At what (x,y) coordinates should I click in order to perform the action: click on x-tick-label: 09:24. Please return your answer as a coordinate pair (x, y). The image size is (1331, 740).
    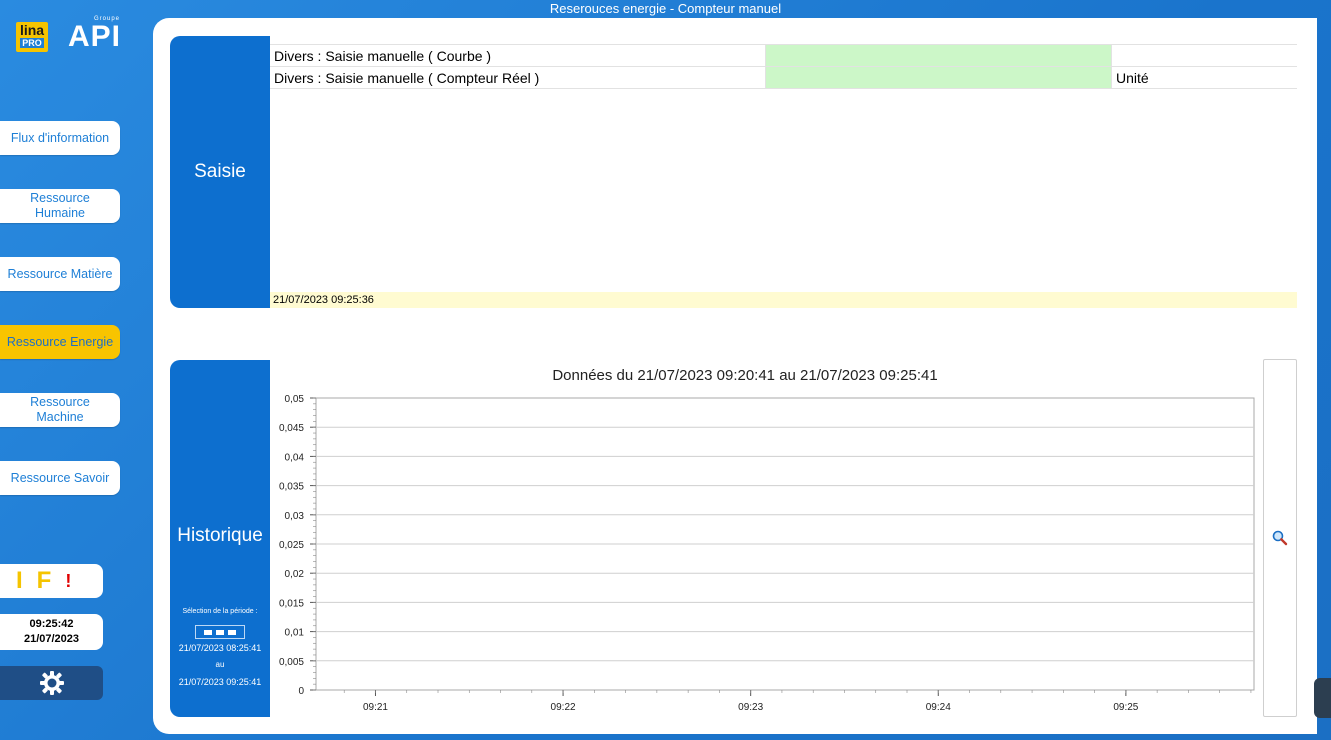
    Looking at the image, I should click on (938, 707).